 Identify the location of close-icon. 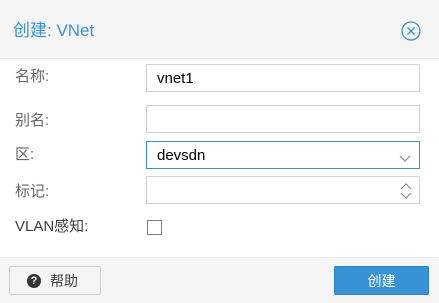
(411, 31).